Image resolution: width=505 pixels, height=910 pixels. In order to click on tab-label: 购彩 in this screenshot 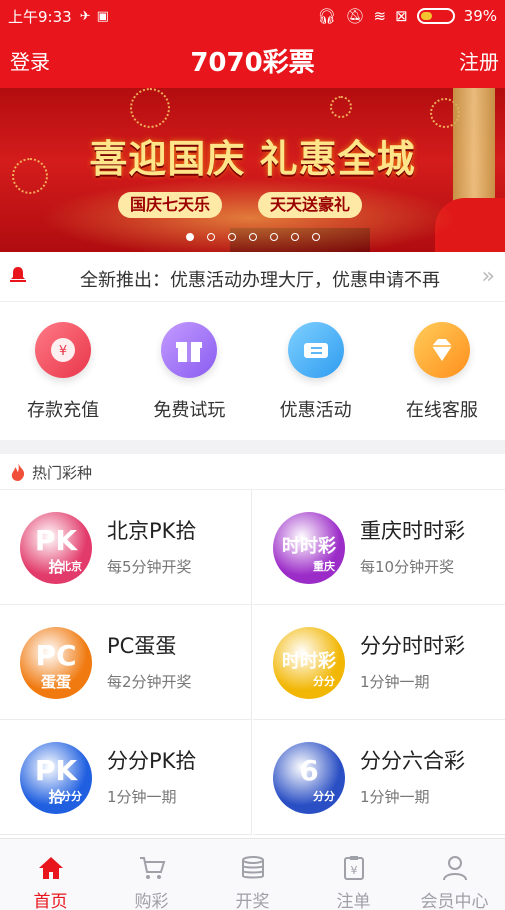, I will do `click(151, 901)`.